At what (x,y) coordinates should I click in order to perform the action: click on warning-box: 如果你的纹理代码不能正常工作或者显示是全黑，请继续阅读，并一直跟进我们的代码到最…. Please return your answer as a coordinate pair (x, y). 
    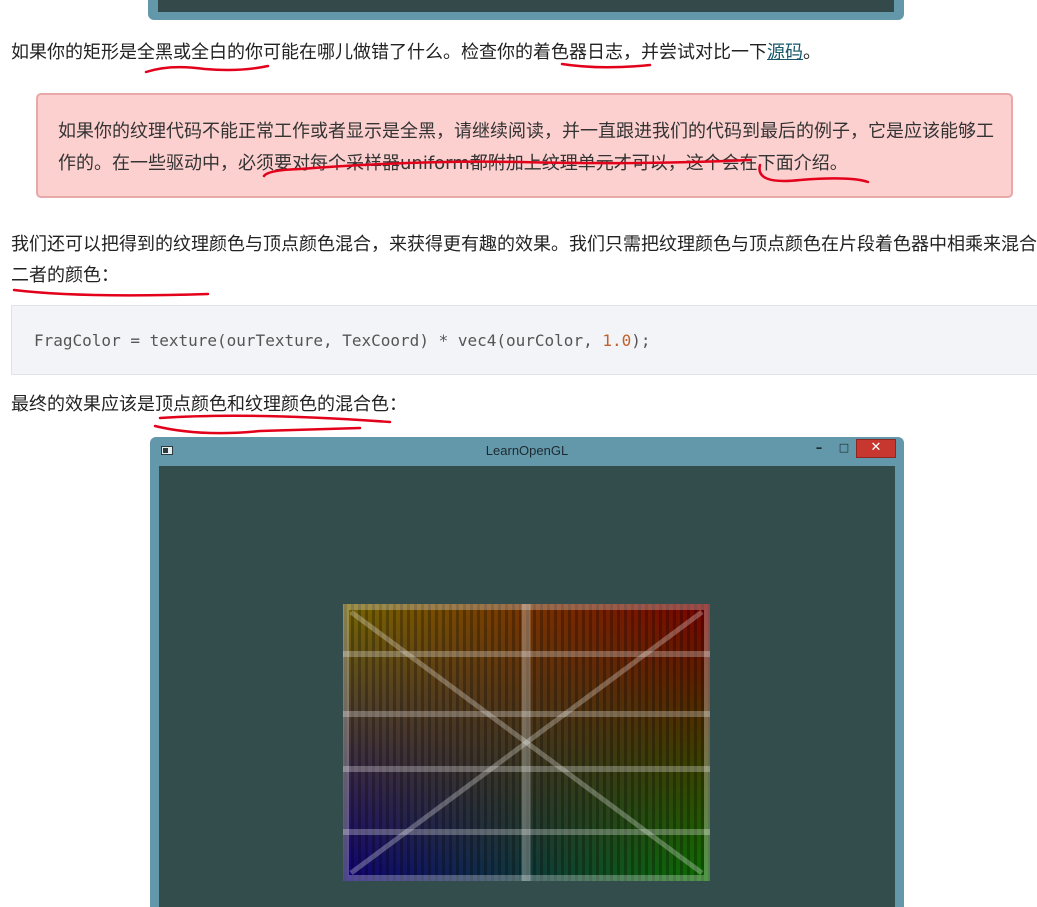
    Looking at the image, I should click on (524, 145).